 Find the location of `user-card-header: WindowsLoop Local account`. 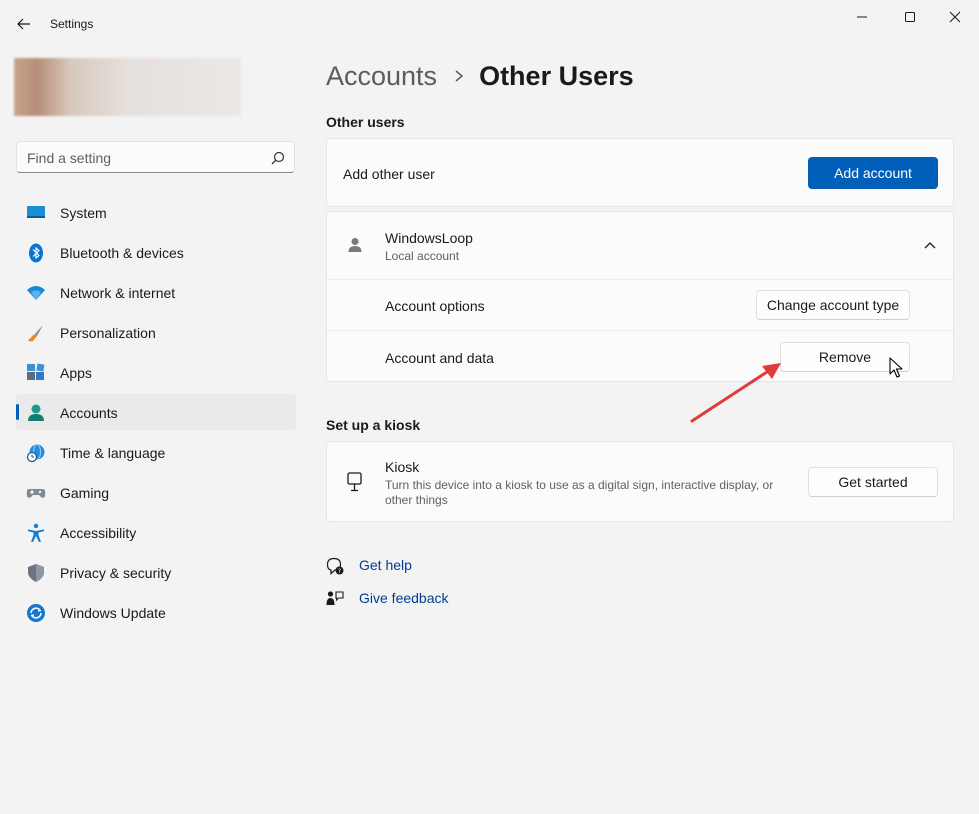

user-card-header: WindowsLoop Local account is located at coordinates (640, 245).